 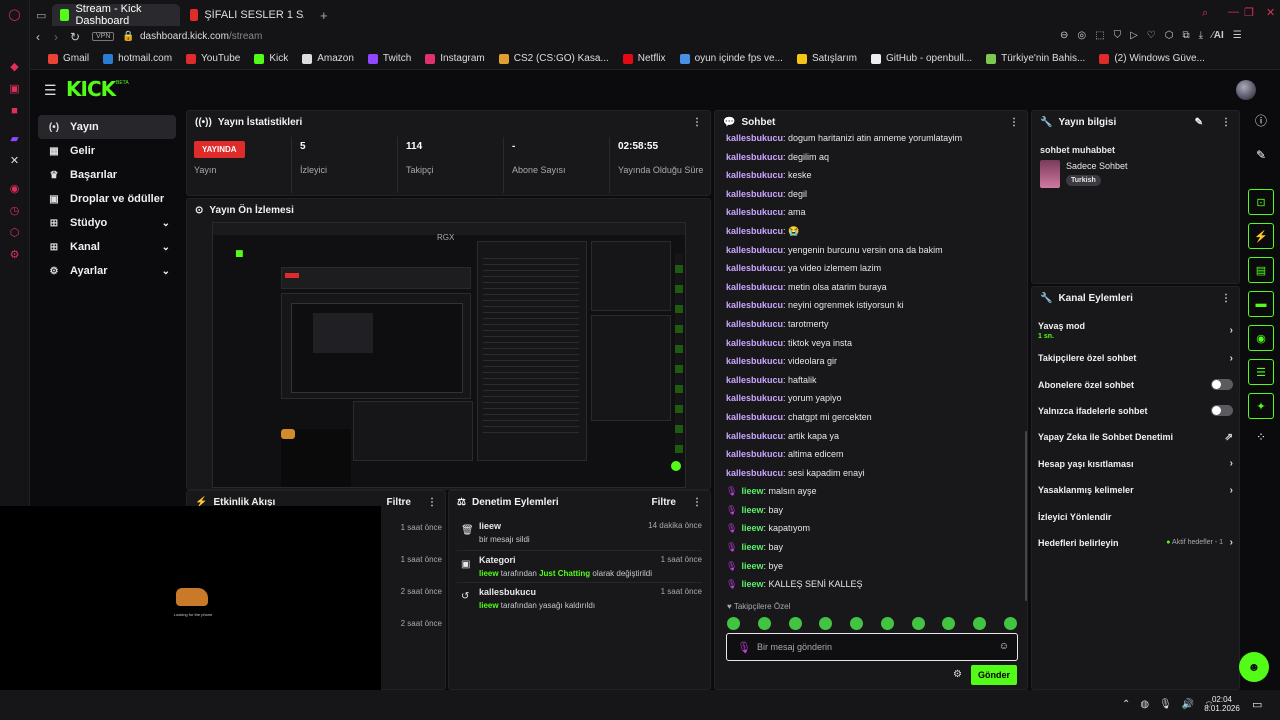 What do you see at coordinates (1261, 372) in the screenshot?
I see `stack-icon: ☰` at bounding box center [1261, 372].